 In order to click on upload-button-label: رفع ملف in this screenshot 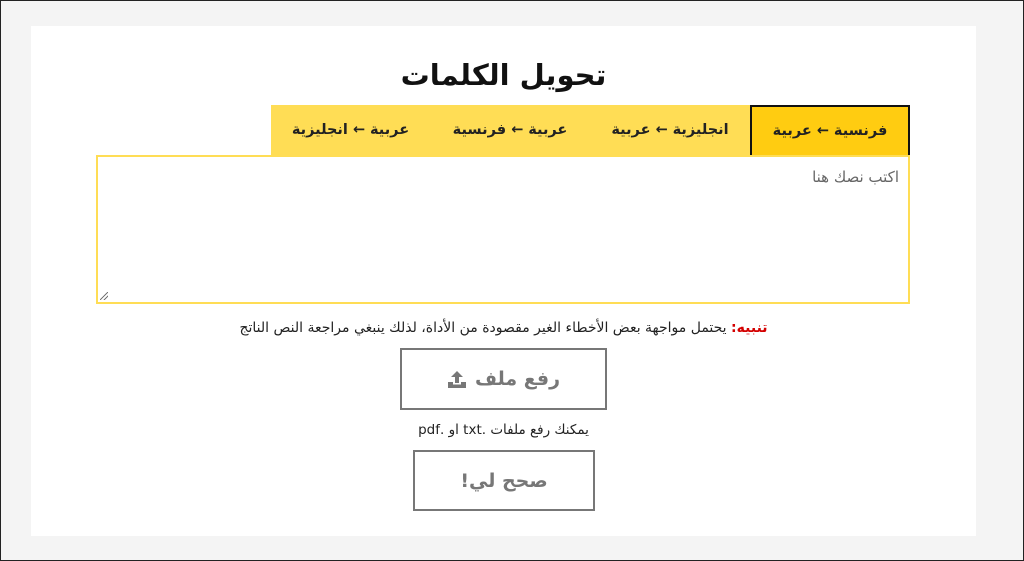, I will do `click(517, 379)`.